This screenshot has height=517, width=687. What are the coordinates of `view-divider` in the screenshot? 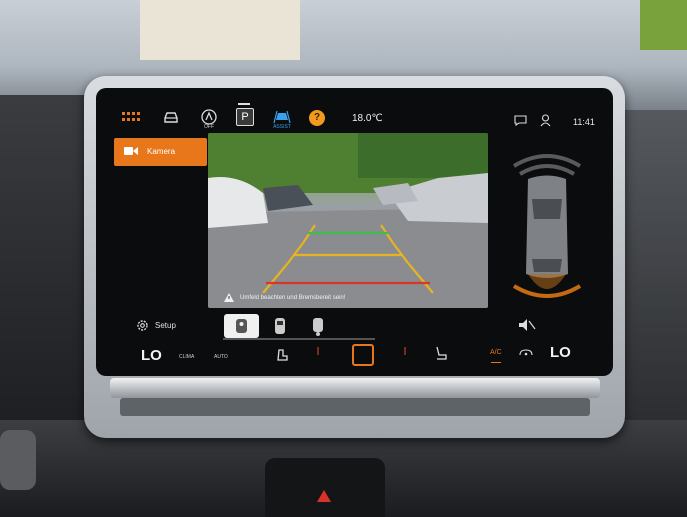 It's located at (299, 339).